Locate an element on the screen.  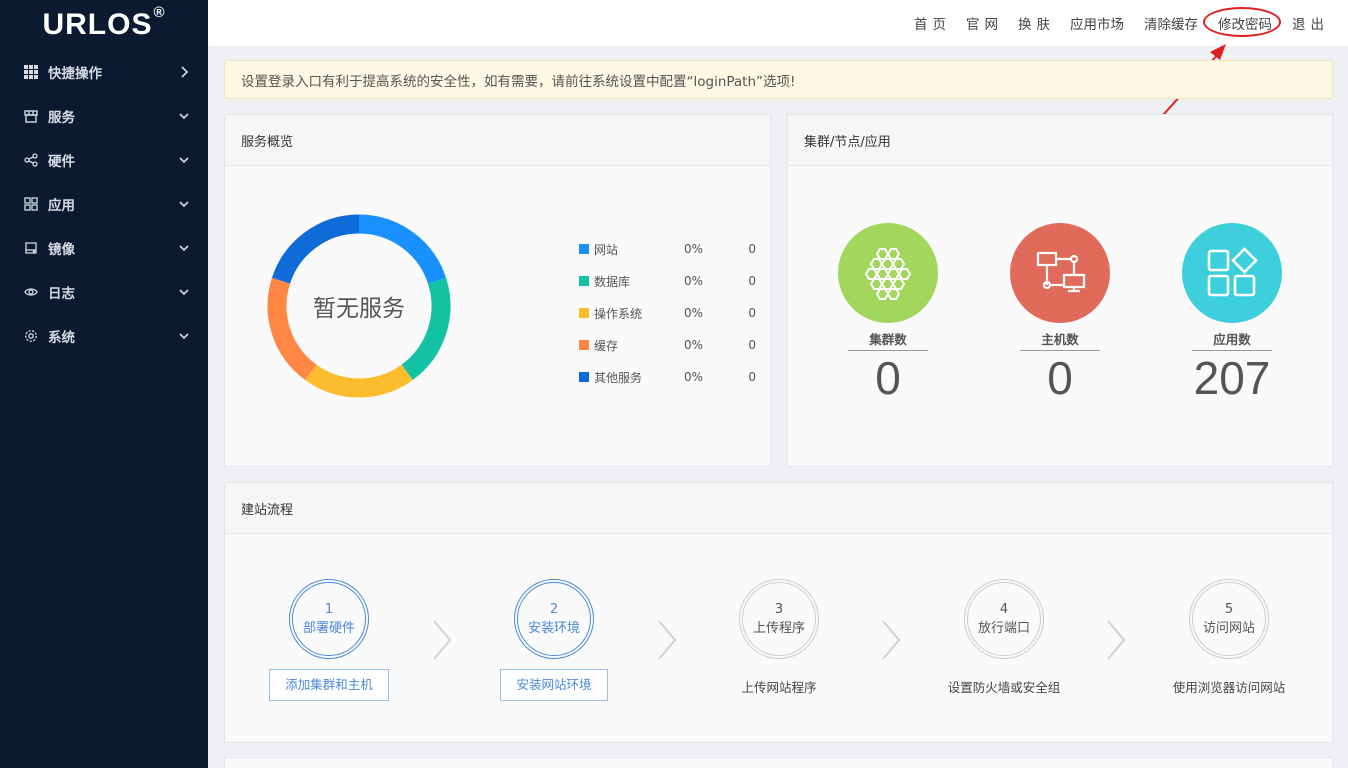
step-ring: 2 安装环境 is located at coordinates (554, 619).